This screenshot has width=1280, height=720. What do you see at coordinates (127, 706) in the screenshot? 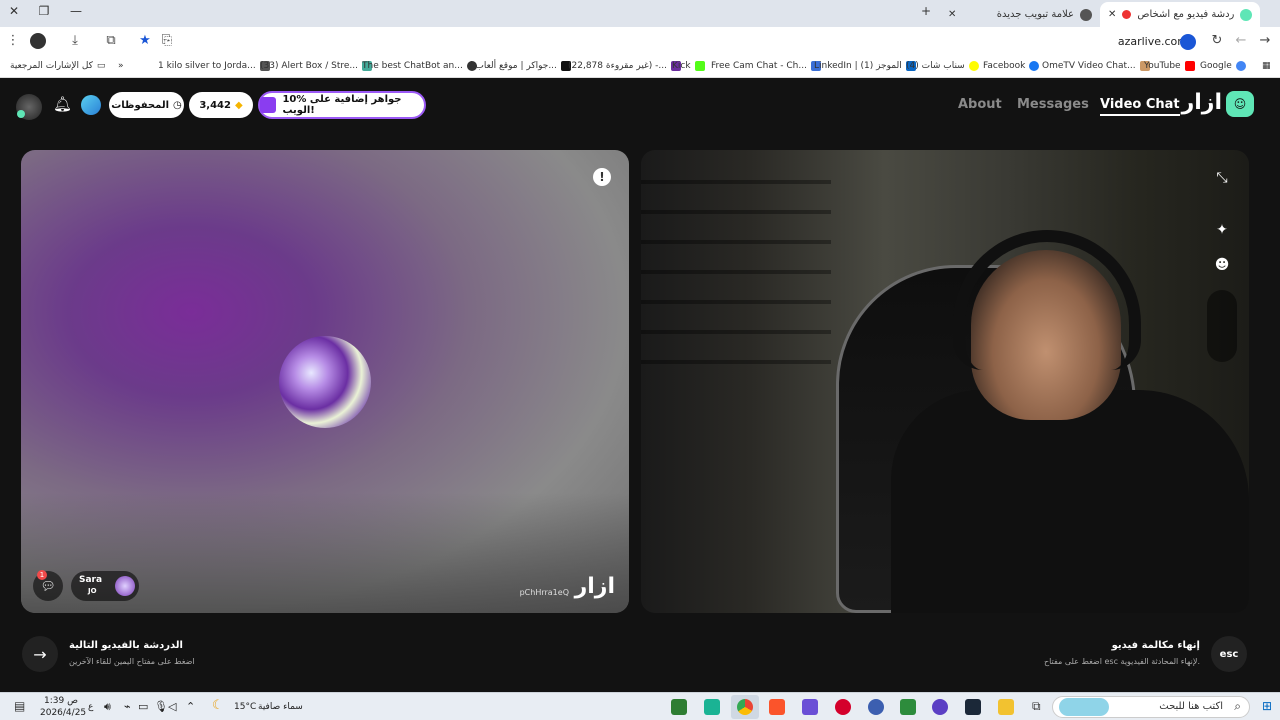
I see `network-icon: ⌁` at bounding box center [127, 706].